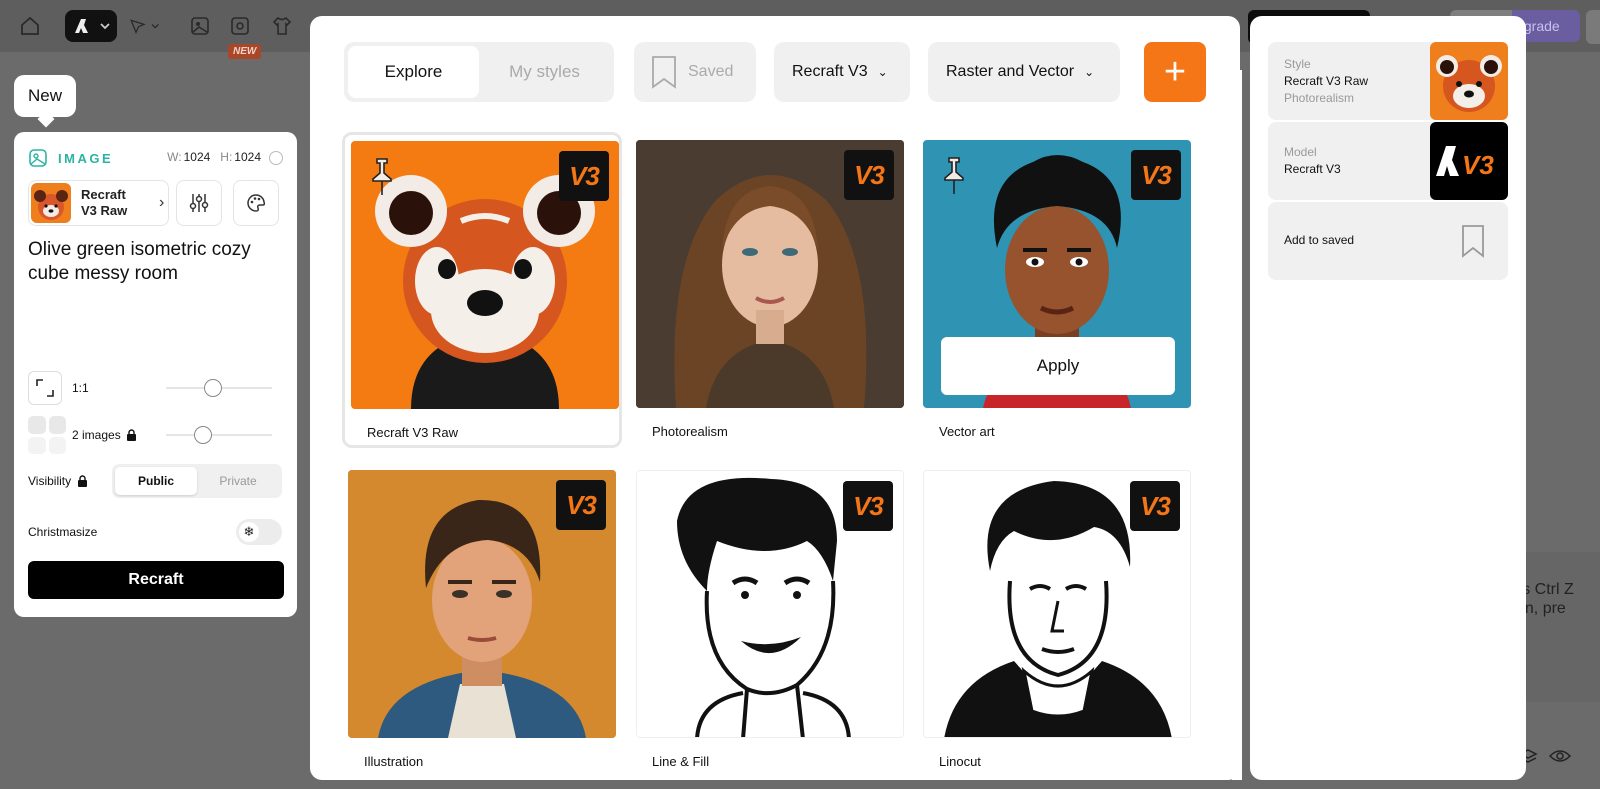  I want to click on visibility-public: Public, so click(156, 481).